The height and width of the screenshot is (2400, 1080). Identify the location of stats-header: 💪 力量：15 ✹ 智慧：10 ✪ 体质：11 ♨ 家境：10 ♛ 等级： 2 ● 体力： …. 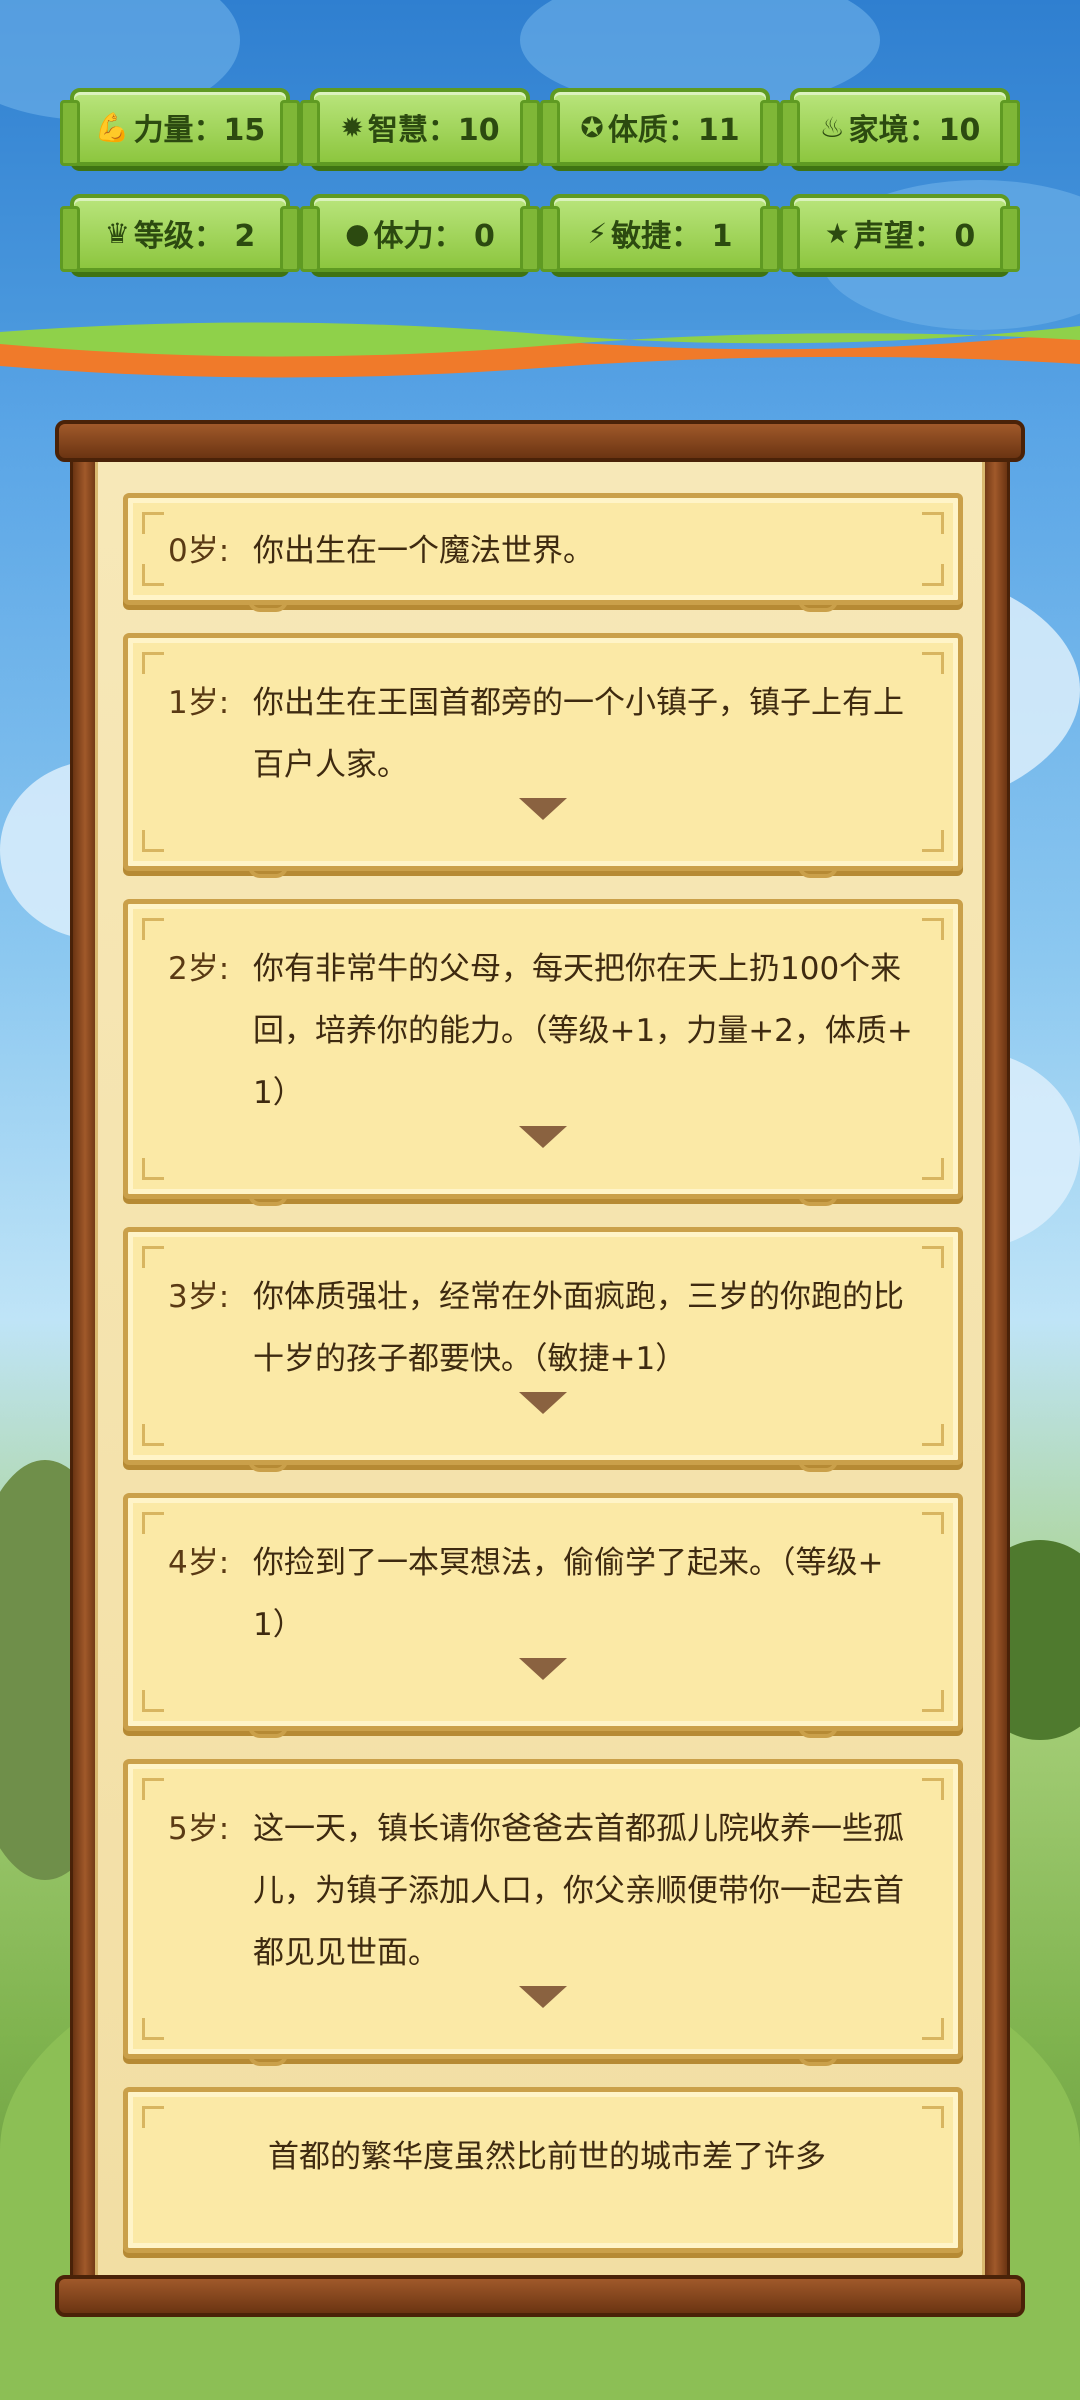
(540, 165).